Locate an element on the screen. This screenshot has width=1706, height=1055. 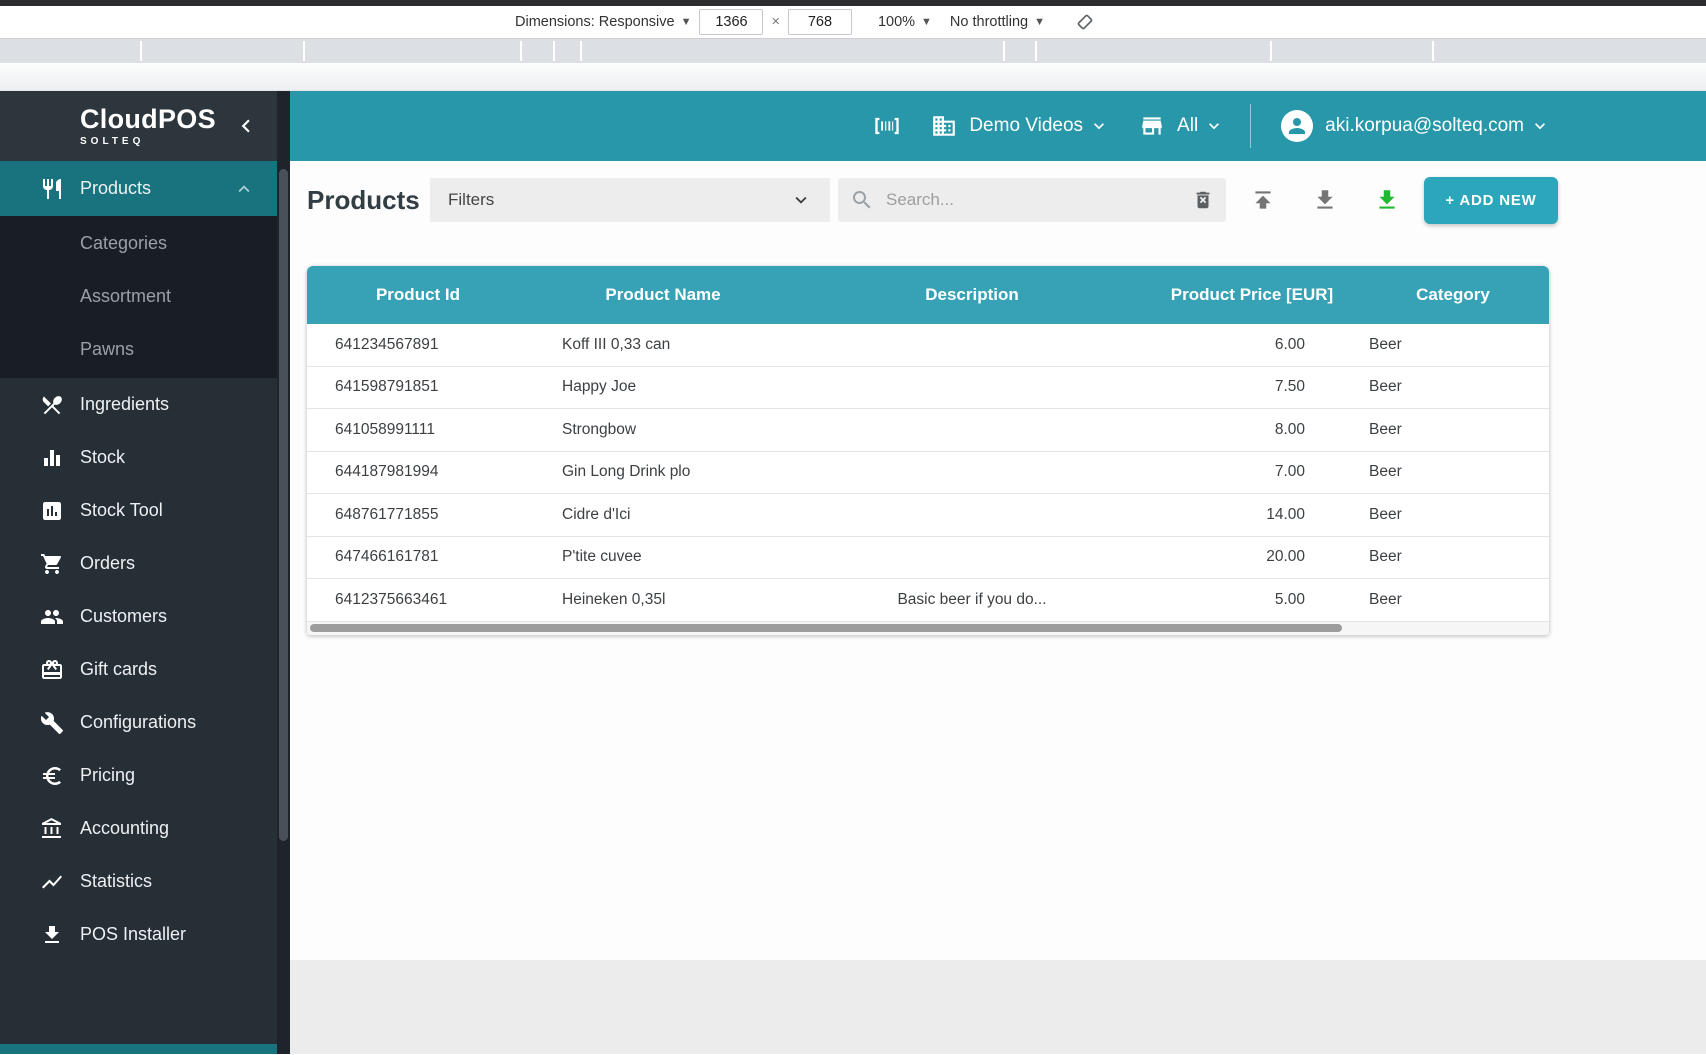
cell-product-id: 644187981994 is located at coordinates (387, 472).